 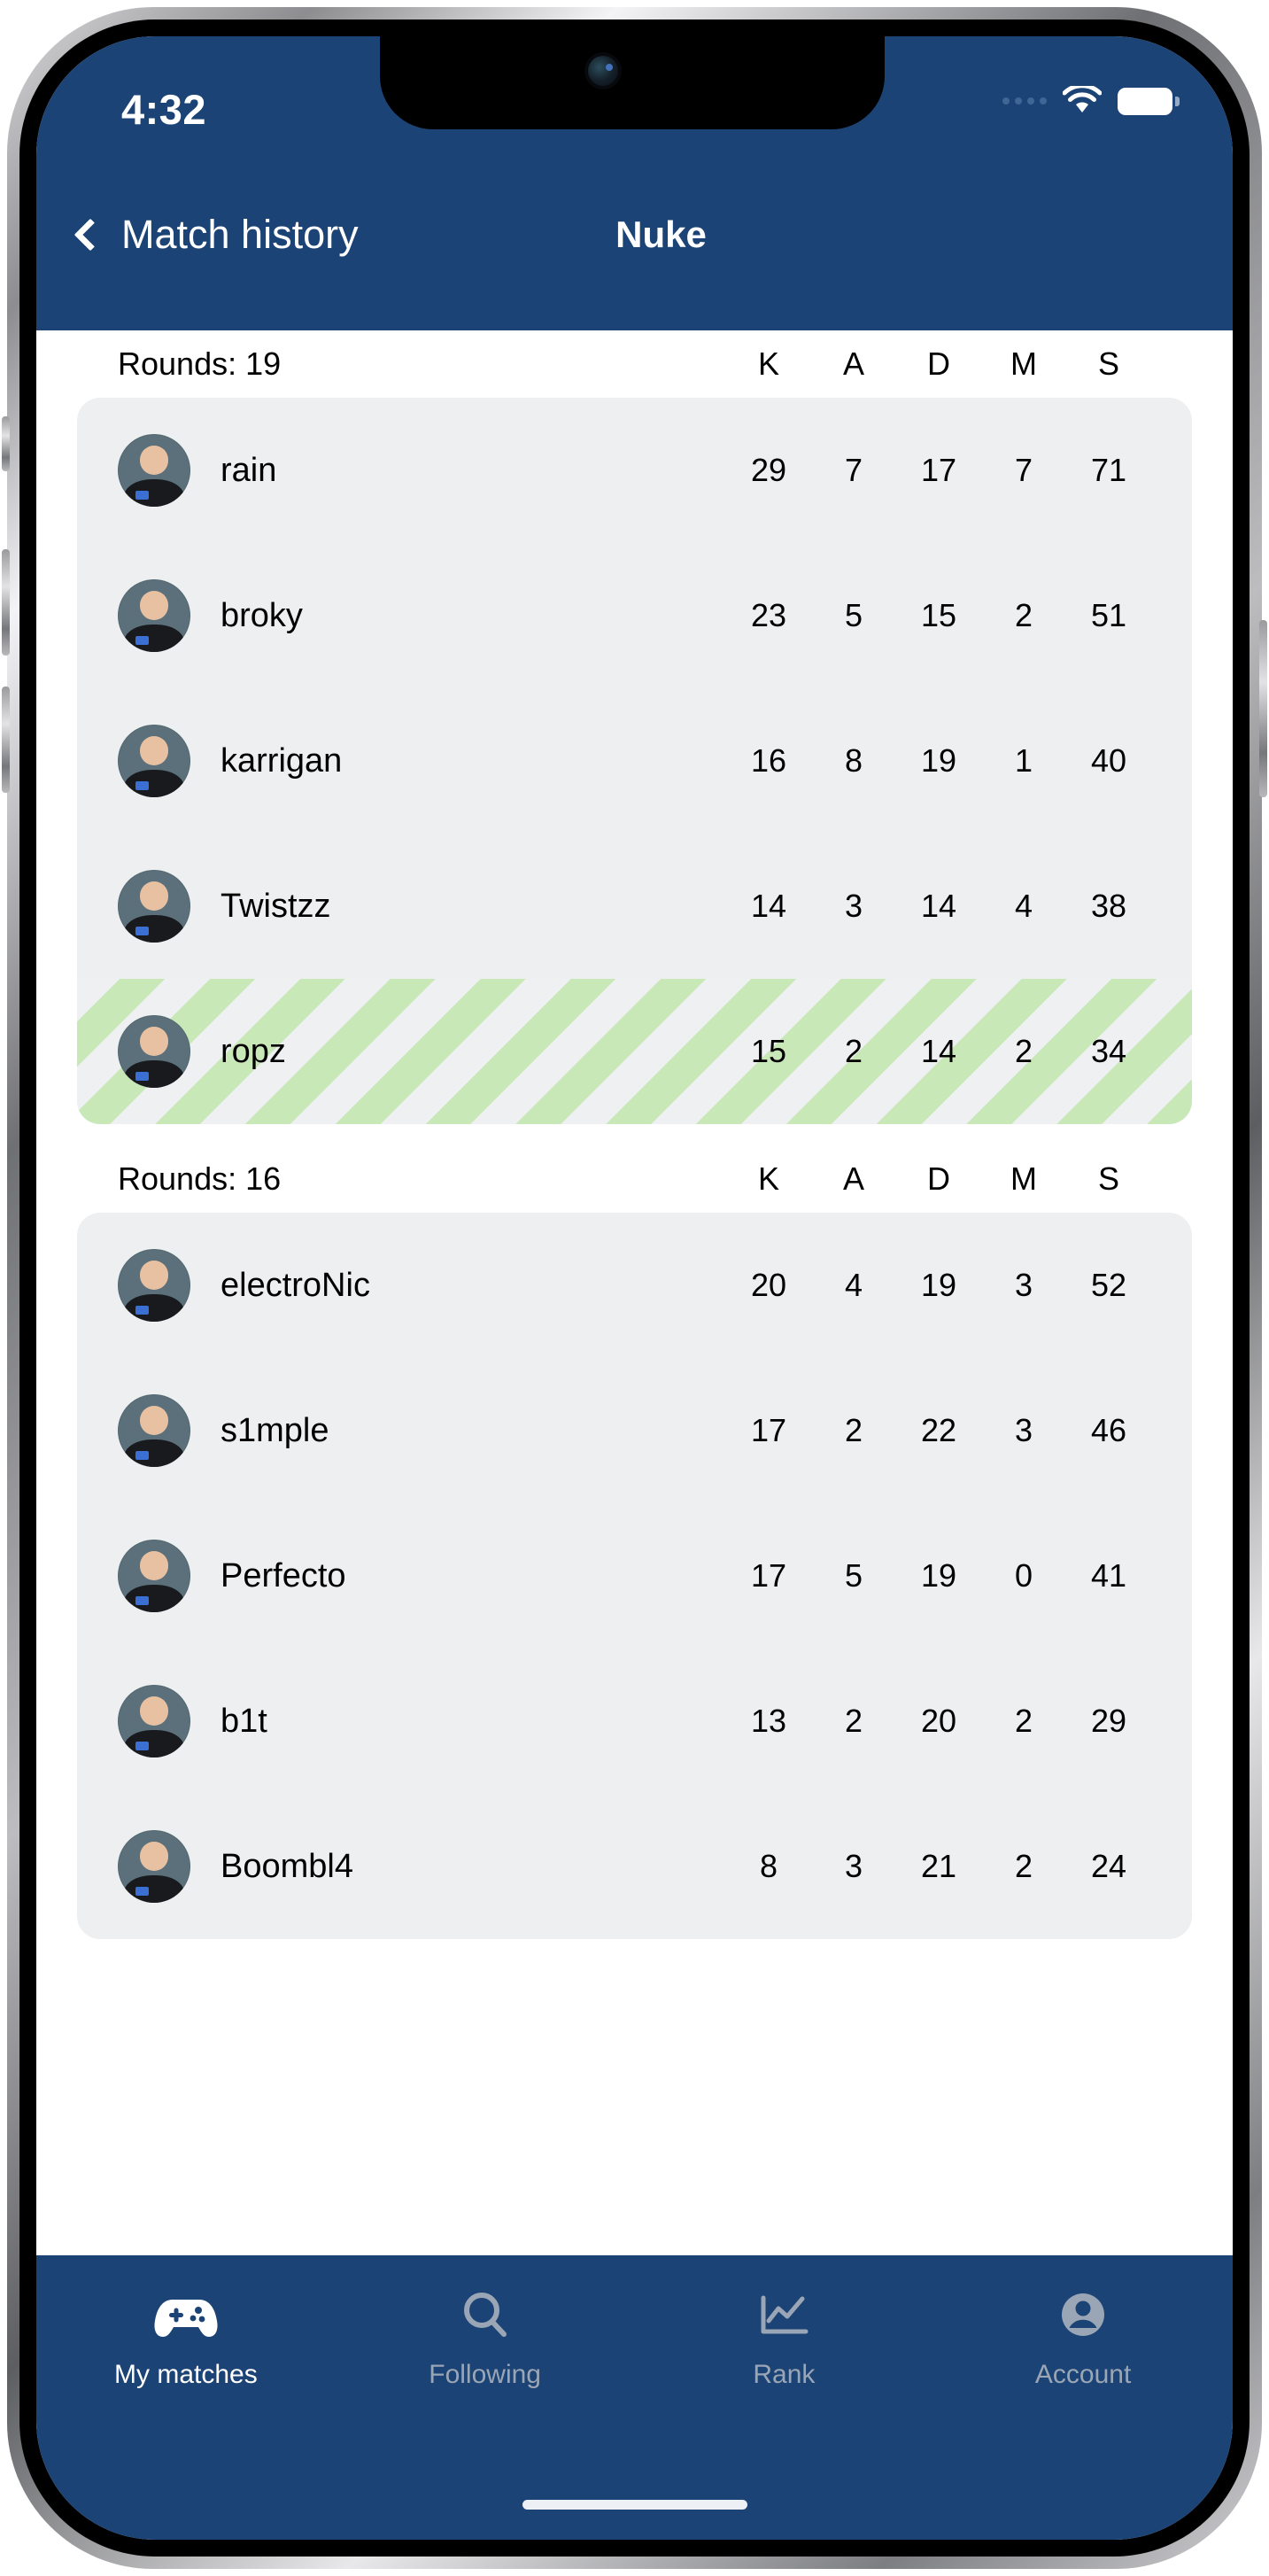 What do you see at coordinates (1108, 470) in the screenshot?
I see `stat-s: 71` at bounding box center [1108, 470].